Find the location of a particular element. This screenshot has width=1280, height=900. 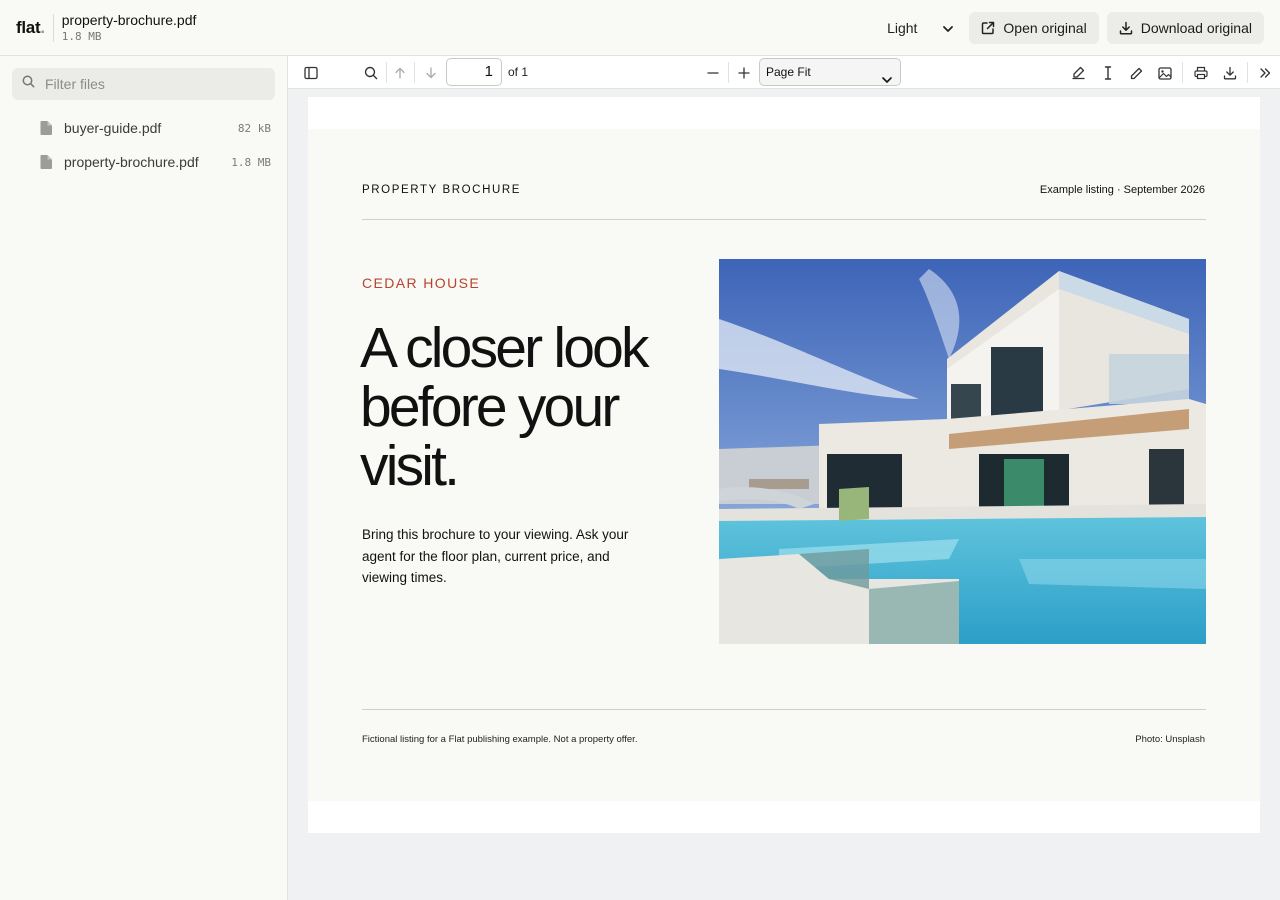

pencil-icon is located at coordinates (1136, 73).